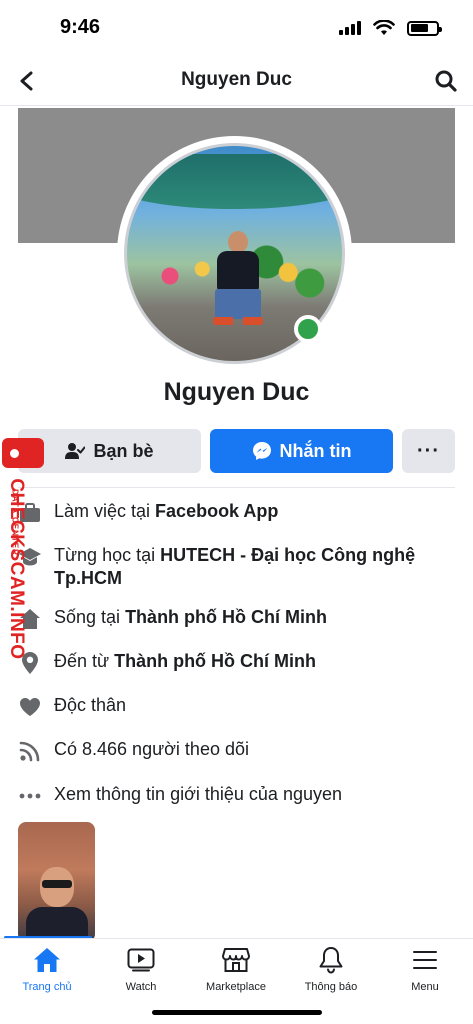 This screenshot has width=473, height=1024. Describe the element at coordinates (16, 569) in the screenshot. I see `watermark-text: CHECKSCAM.INFO` at that location.